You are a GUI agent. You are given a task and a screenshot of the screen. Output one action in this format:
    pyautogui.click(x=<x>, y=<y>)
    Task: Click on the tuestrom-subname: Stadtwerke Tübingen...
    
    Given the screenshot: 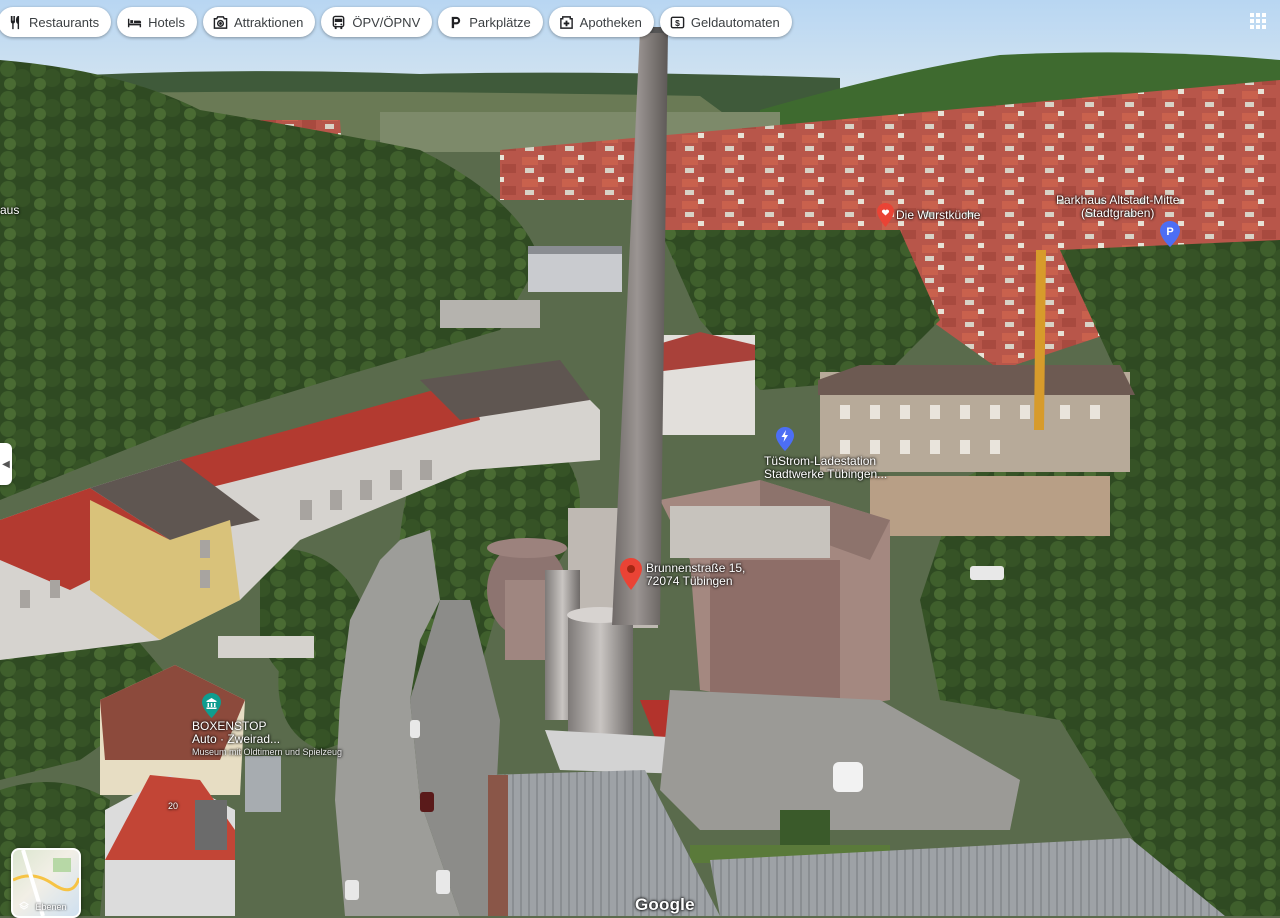 What is the action you would take?
    pyautogui.click(x=826, y=474)
    